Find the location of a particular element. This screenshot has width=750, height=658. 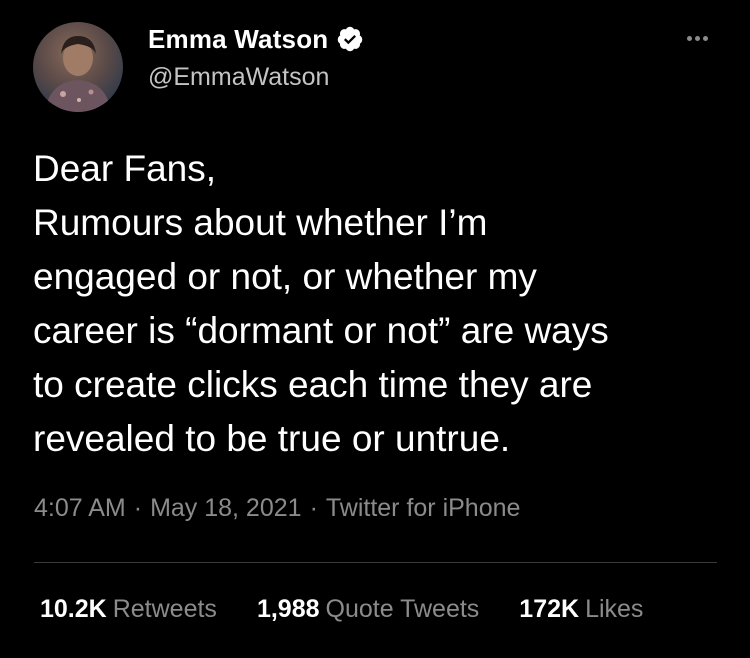

name-row: Emma Watson is located at coordinates (256, 39).